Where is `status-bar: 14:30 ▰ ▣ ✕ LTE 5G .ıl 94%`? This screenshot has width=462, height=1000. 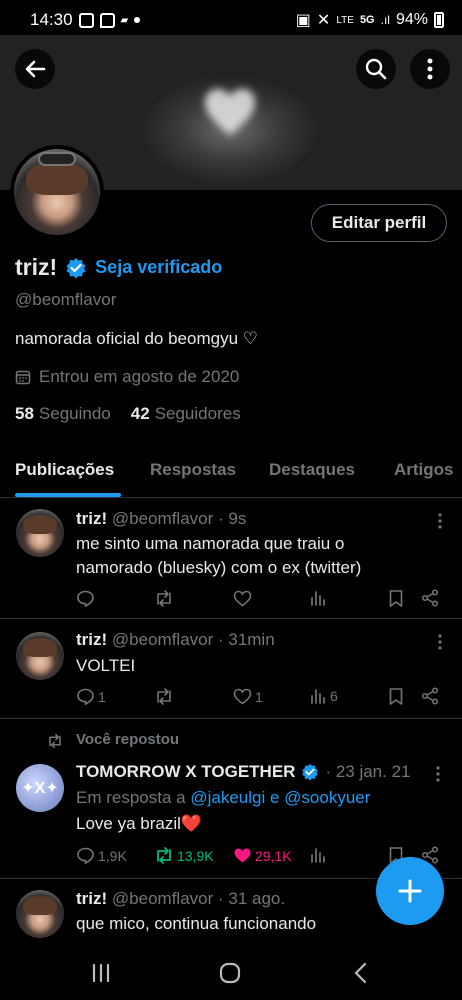 status-bar: 14:30 ▰ ▣ ✕ LTE 5G .ıl 94% is located at coordinates (231, 20).